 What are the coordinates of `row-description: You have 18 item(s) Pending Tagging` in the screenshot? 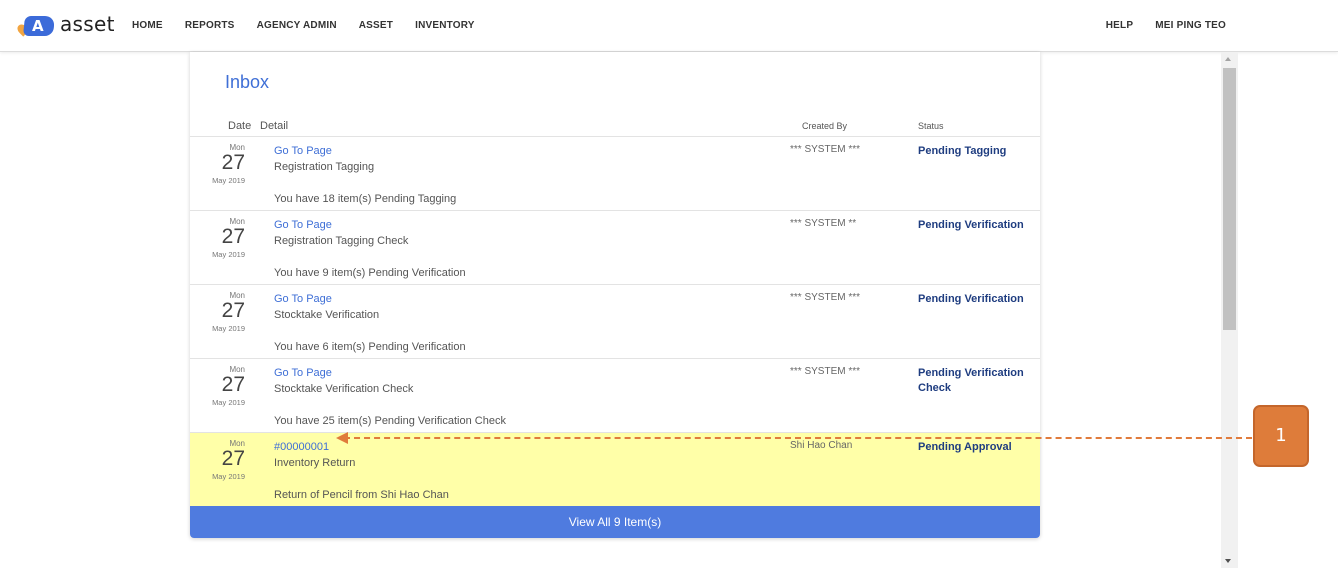 It's located at (365, 199).